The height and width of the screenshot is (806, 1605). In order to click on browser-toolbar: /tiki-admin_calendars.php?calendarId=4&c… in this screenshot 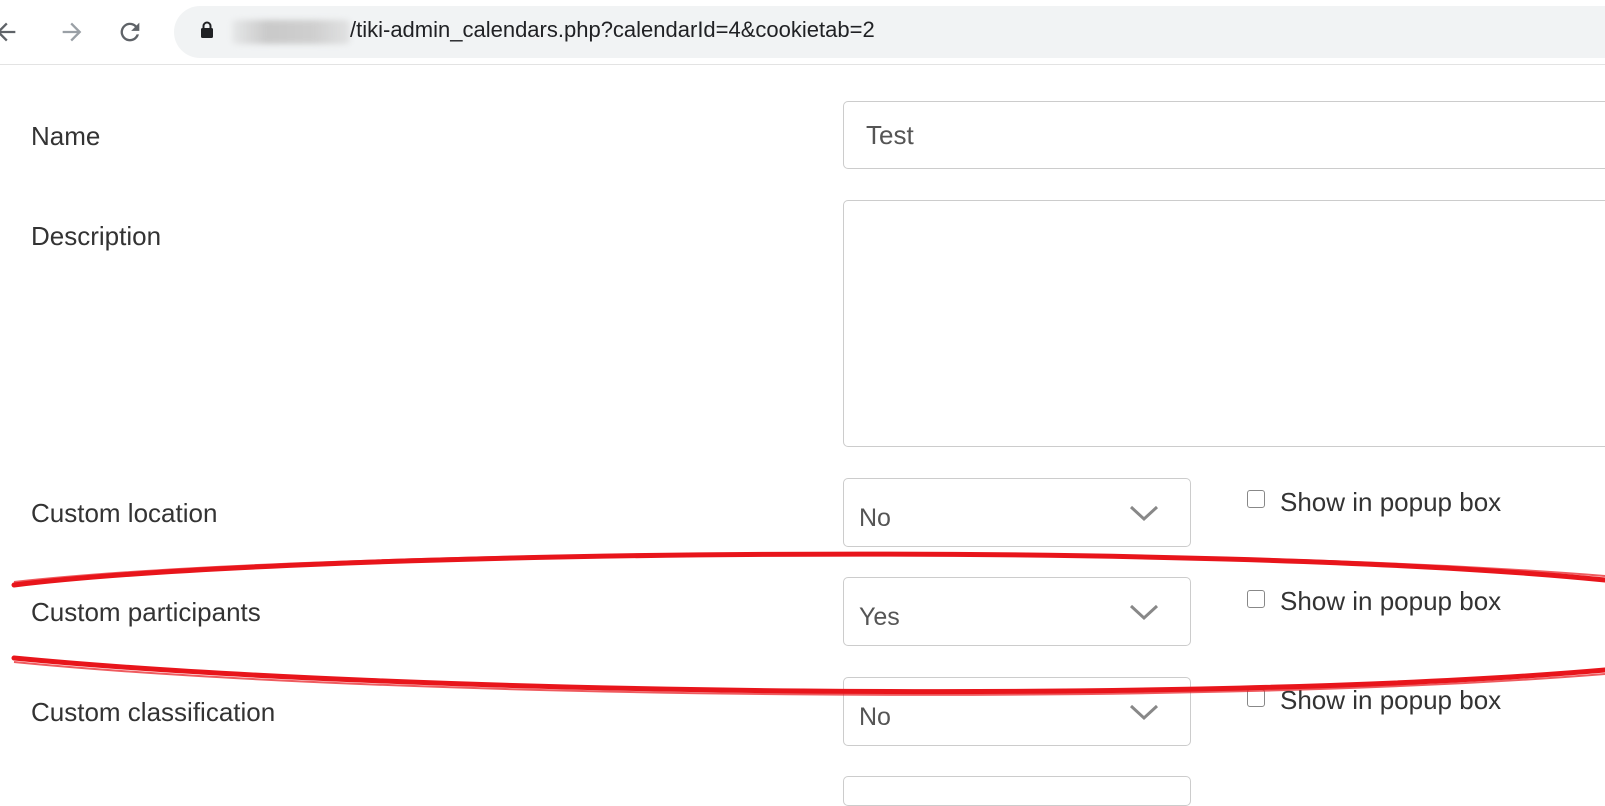, I will do `click(802, 32)`.